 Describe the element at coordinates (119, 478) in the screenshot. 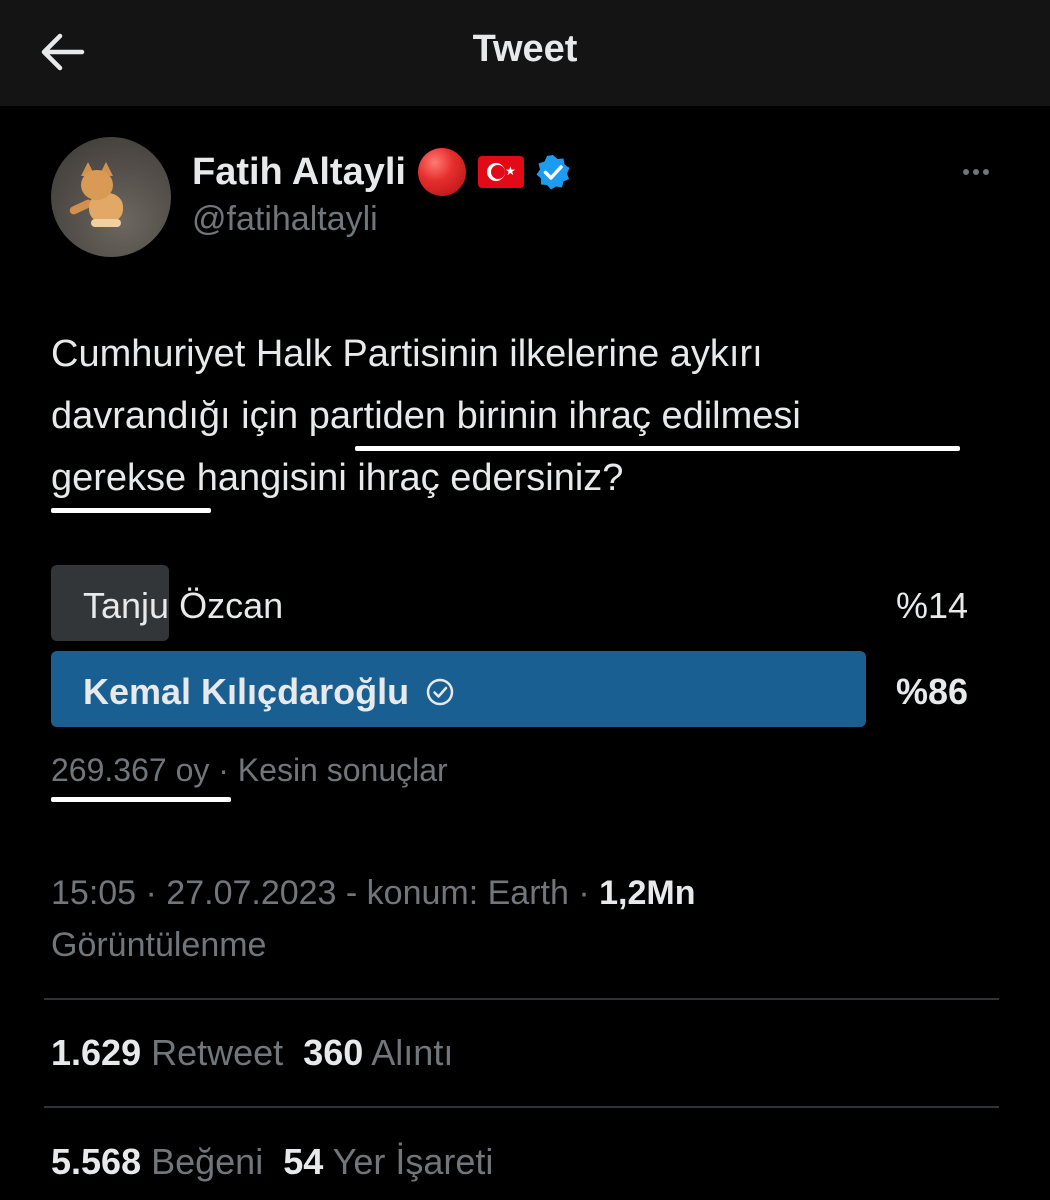

I see `underlined-phrase-2: gerekse` at that location.